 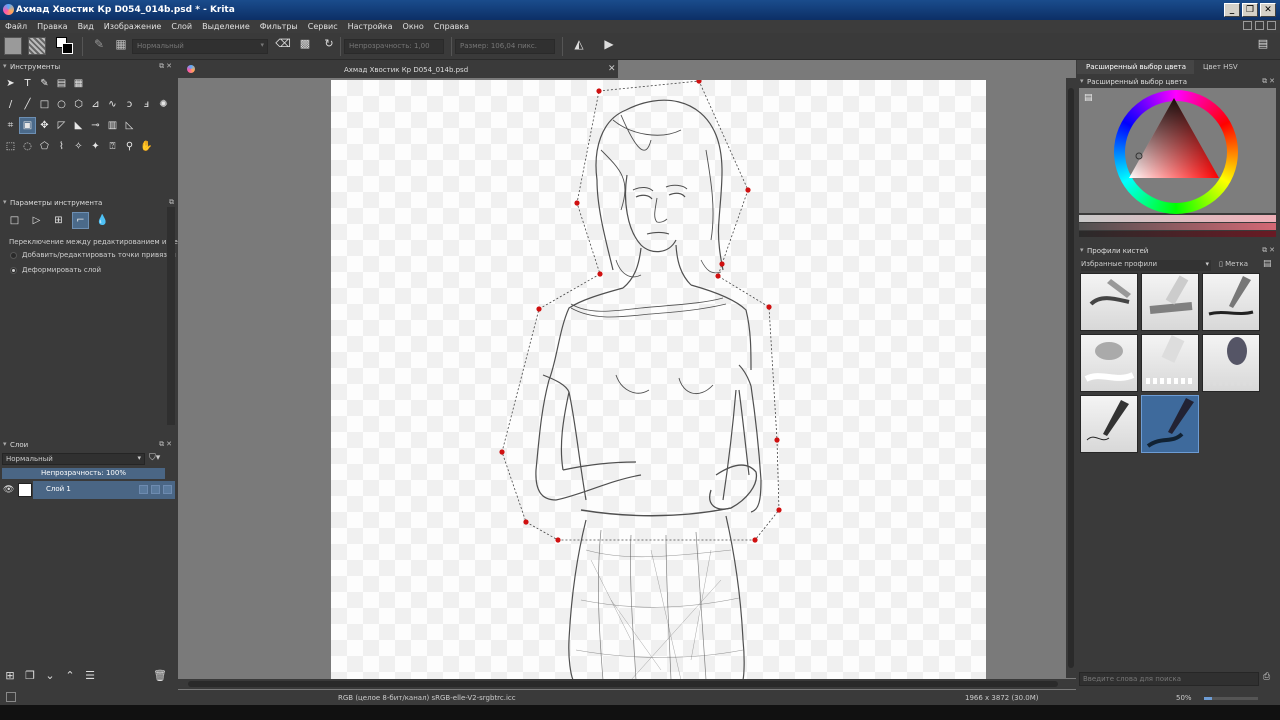 I want to click on tab-advanced-color: Расширенный выбор цвета, so click(x=1136, y=67).